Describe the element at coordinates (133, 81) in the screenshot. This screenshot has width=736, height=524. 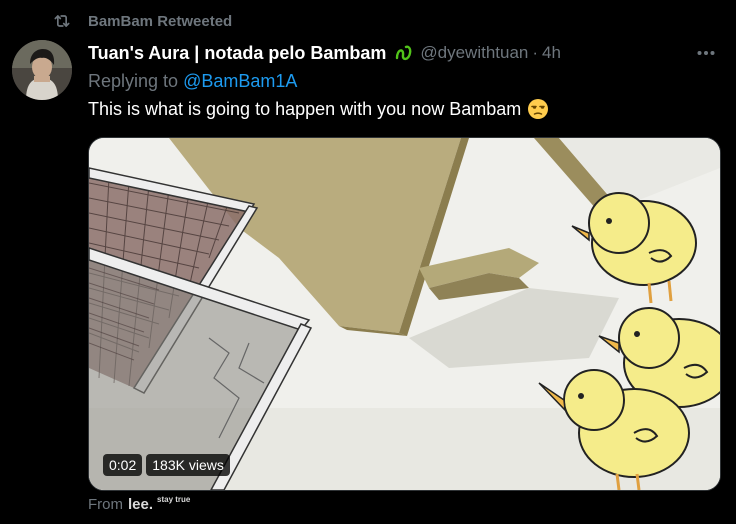
I see `replying-prefix: Replying to` at that location.